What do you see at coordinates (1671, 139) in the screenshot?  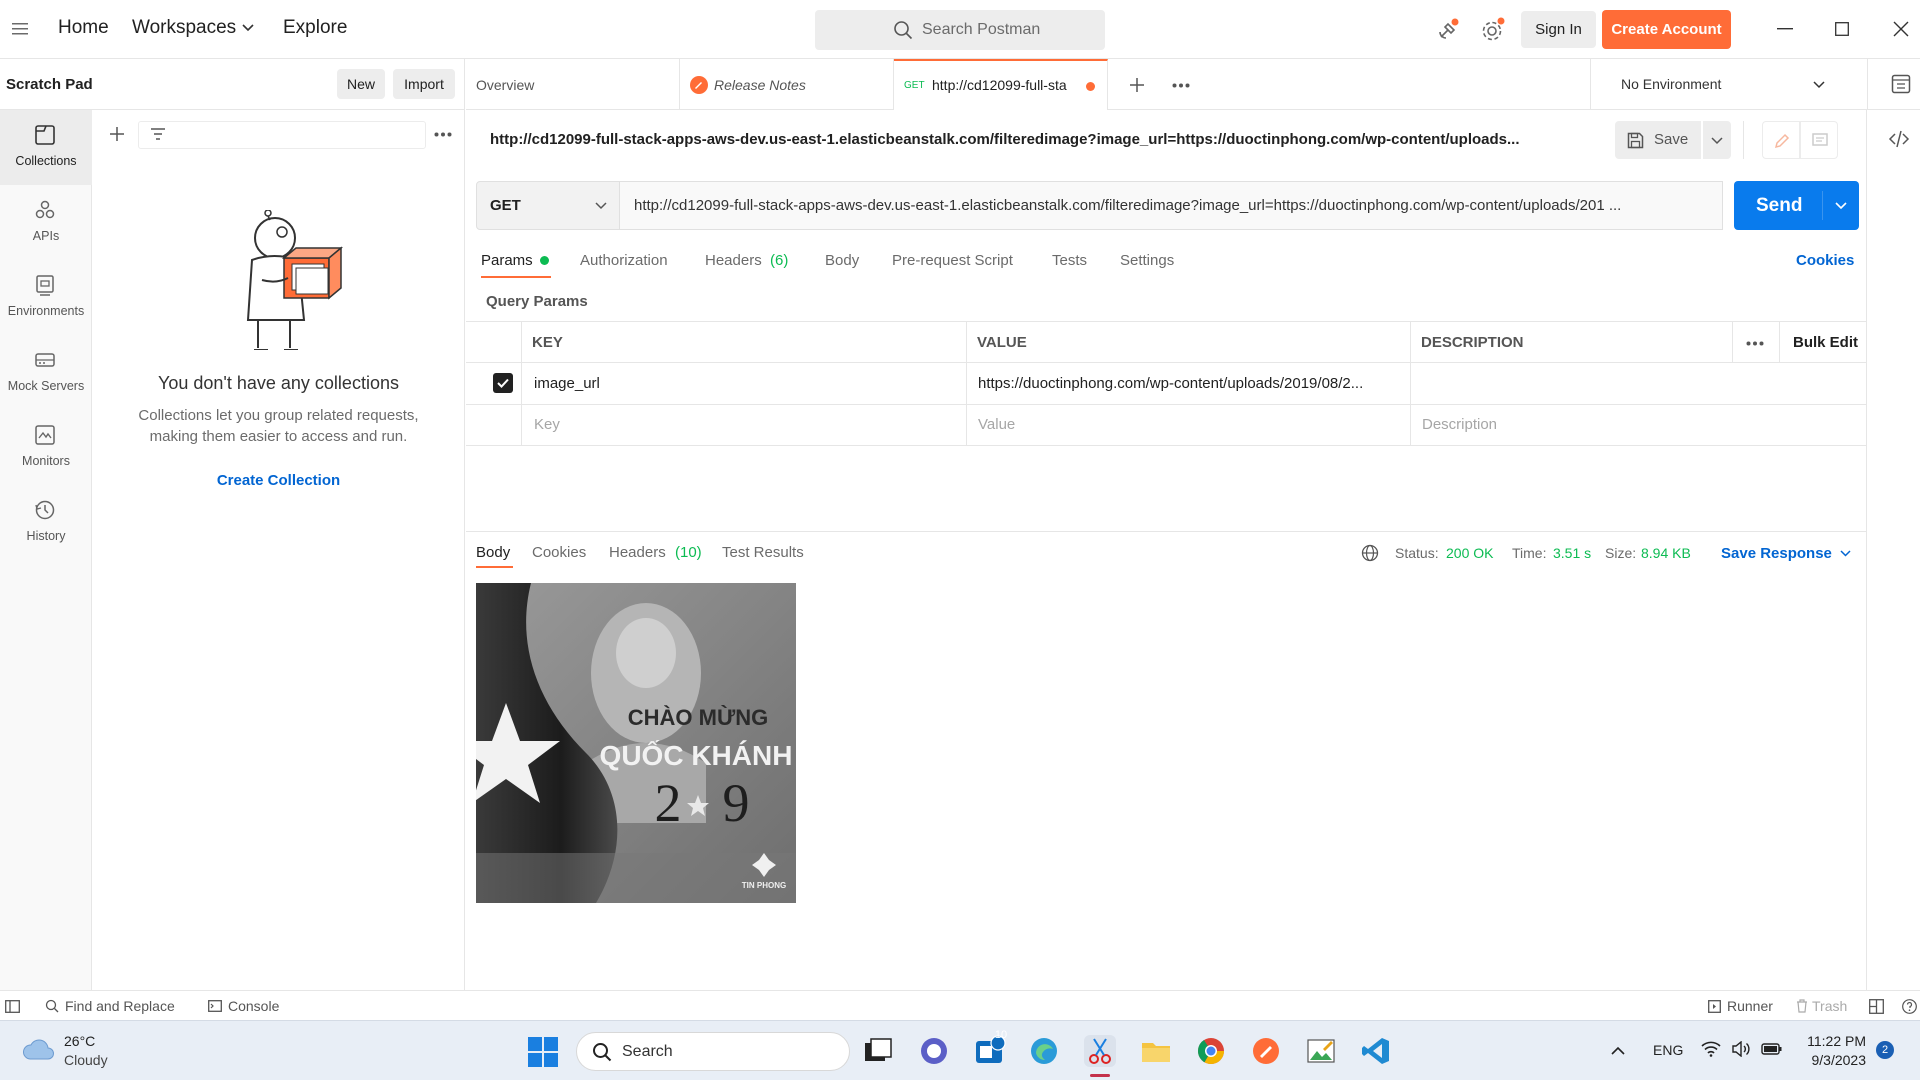 I see `save-label: Save` at bounding box center [1671, 139].